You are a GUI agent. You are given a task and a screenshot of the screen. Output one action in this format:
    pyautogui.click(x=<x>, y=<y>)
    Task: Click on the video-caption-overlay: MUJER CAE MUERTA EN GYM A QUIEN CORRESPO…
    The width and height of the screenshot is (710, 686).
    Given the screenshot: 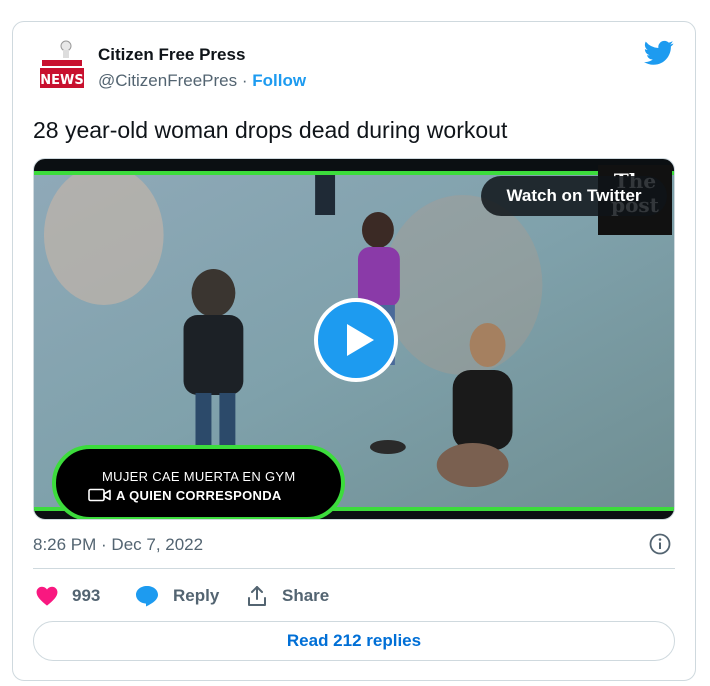 What is the action you would take?
    pyautogui.click(x=198, y=482)
    